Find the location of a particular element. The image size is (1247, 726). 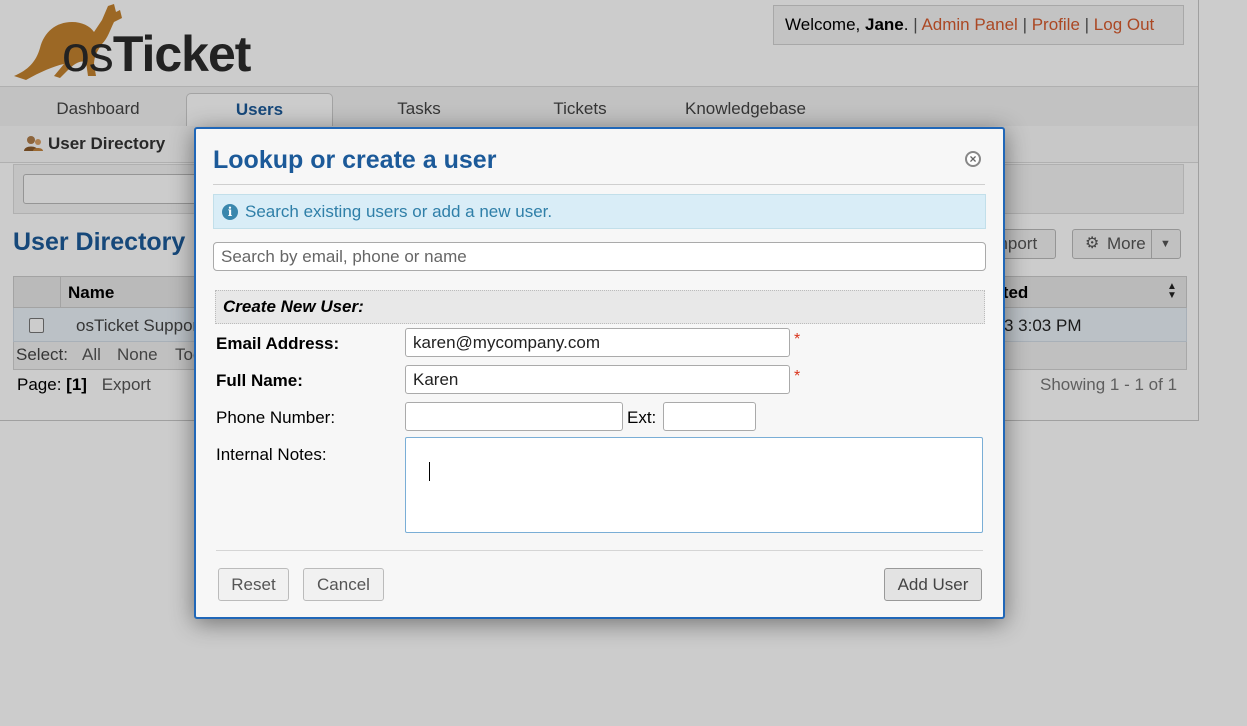

phone-field is located at coordinates (514, 416).